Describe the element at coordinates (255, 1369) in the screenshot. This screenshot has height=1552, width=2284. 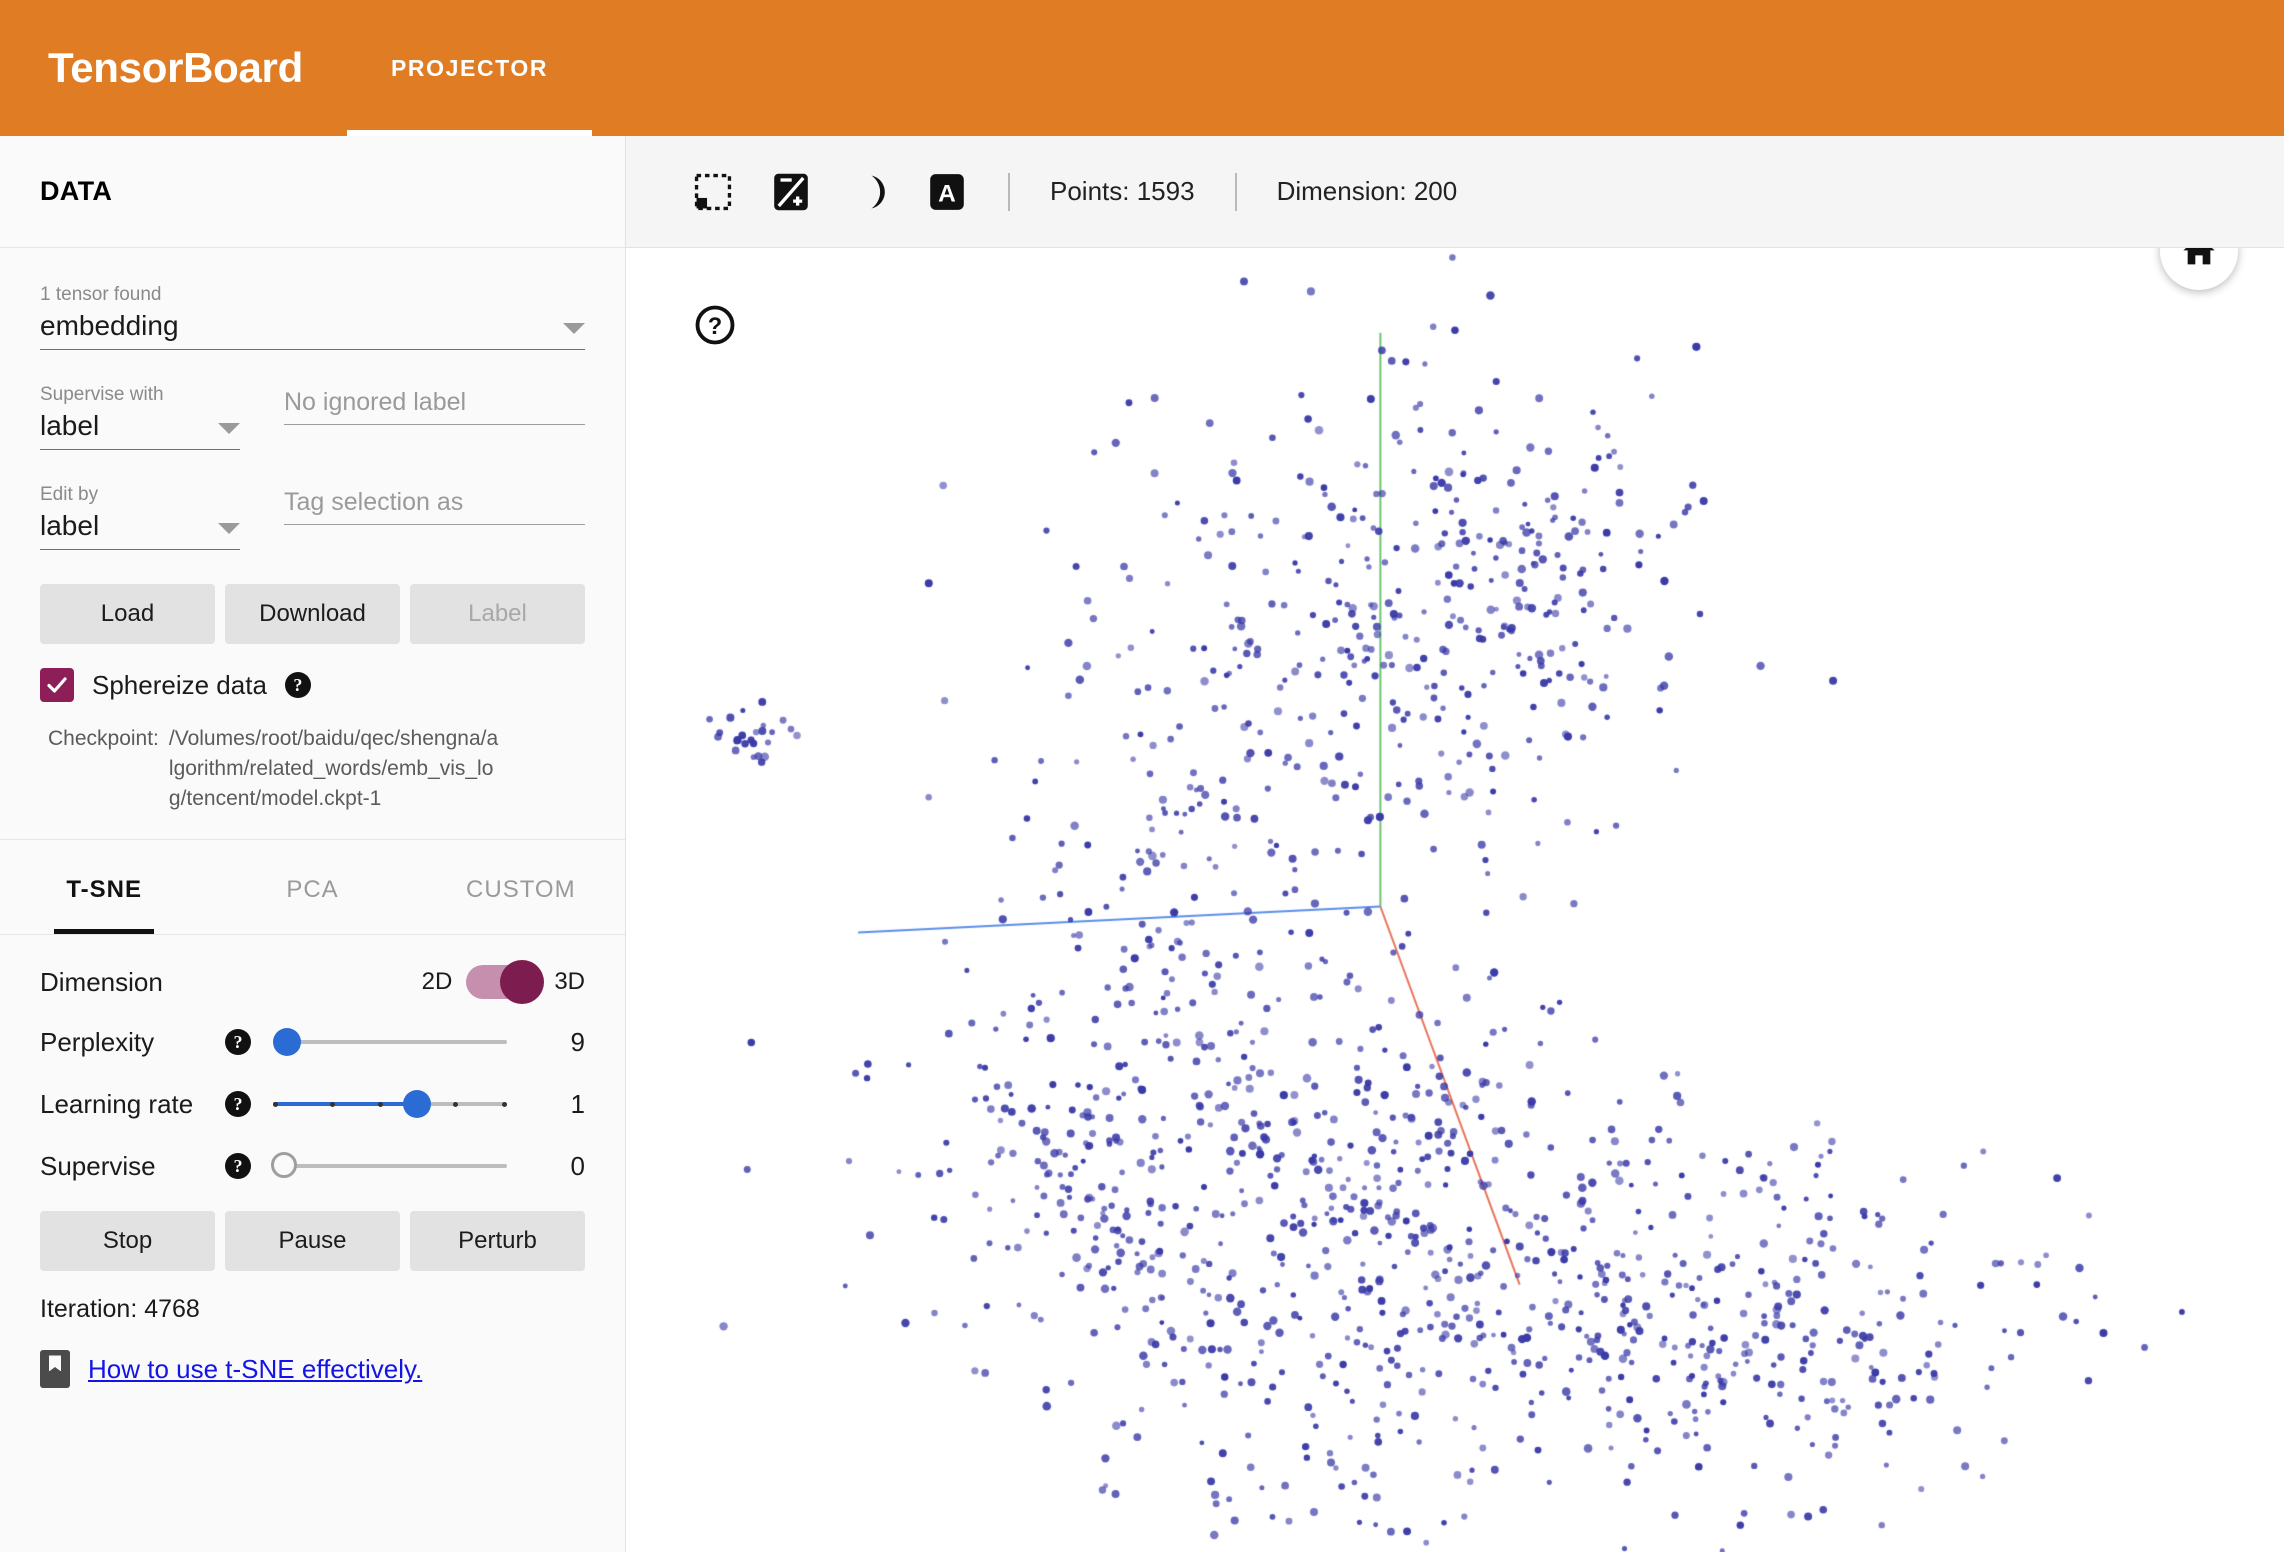
I see `howto-tsne-link: How to use t-SNE effectively.` at that location.